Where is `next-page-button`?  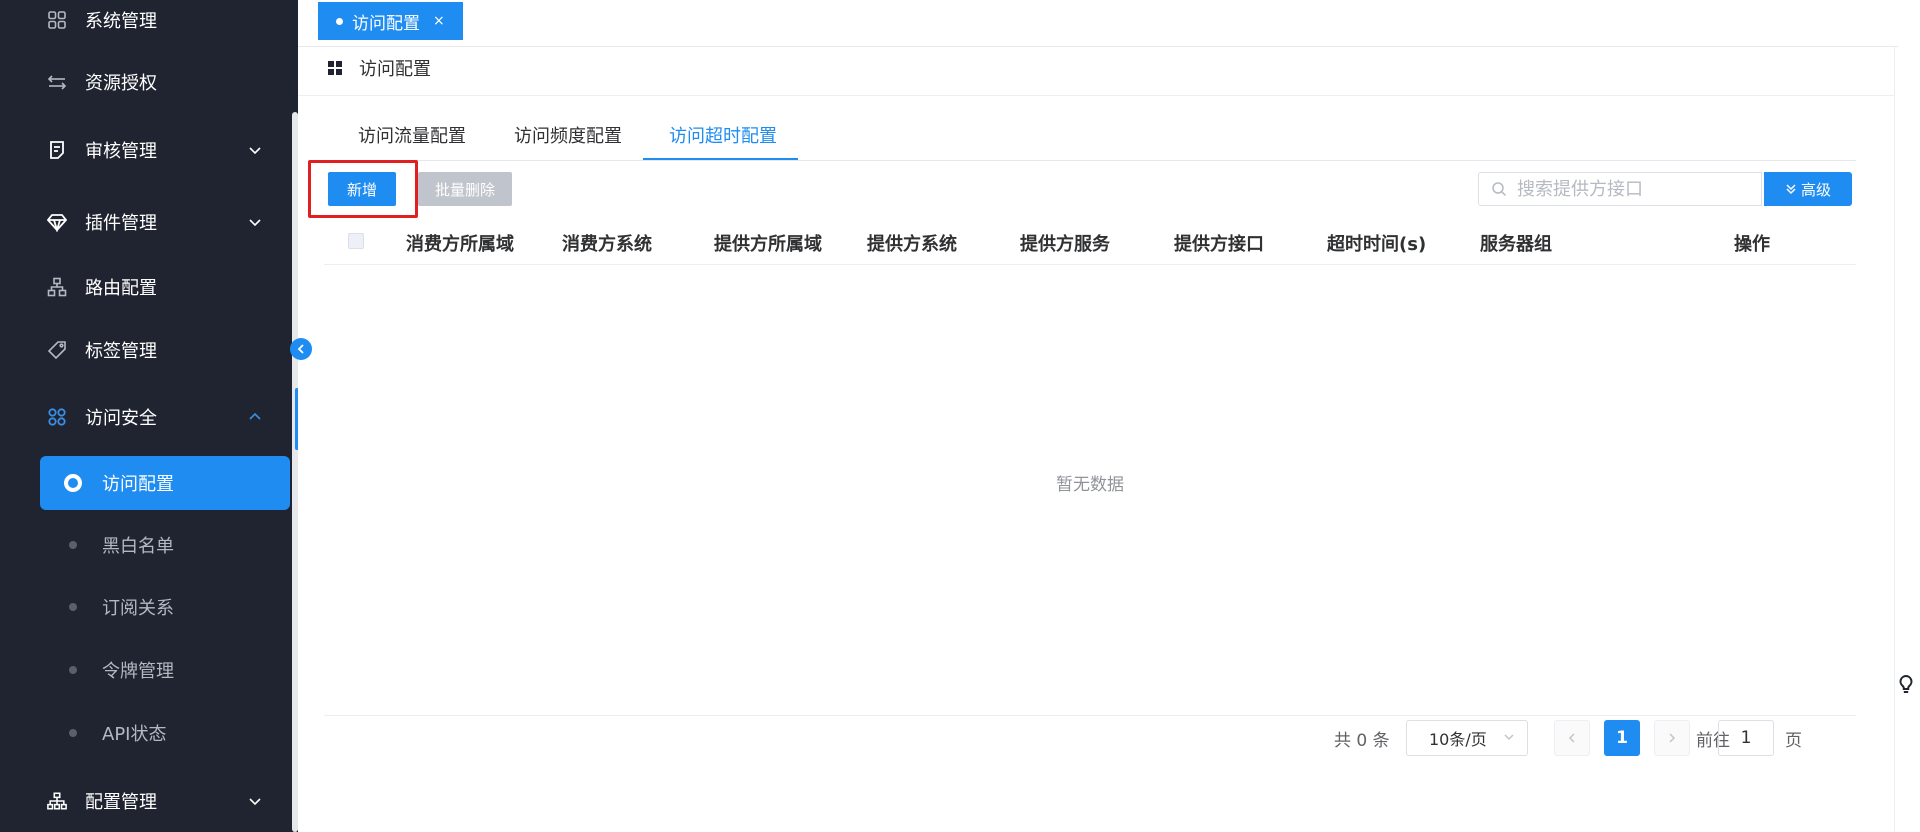
next-page-button is located at coordinates (1672, 738).